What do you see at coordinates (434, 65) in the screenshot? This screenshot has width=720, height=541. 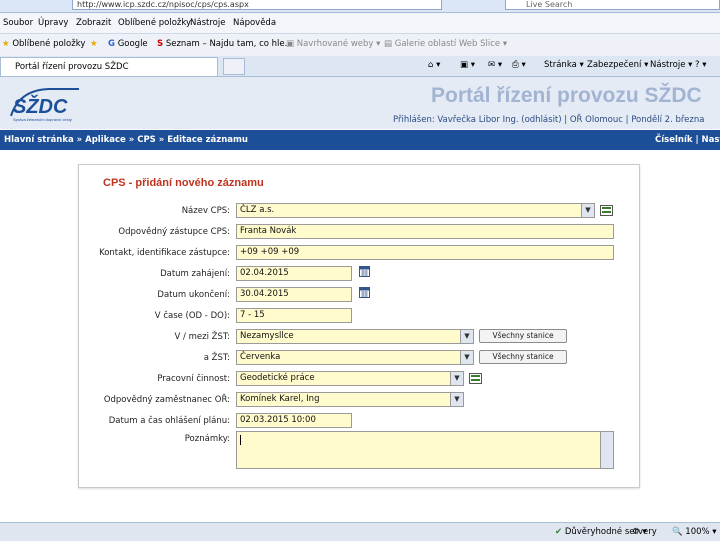 I see `home-icon: ⌂ ▾` at bounding box center [434, 65].